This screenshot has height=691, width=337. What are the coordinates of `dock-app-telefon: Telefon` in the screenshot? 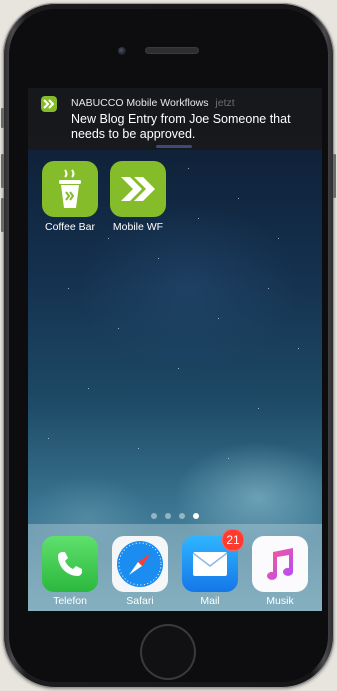 It's located at (70, 571).